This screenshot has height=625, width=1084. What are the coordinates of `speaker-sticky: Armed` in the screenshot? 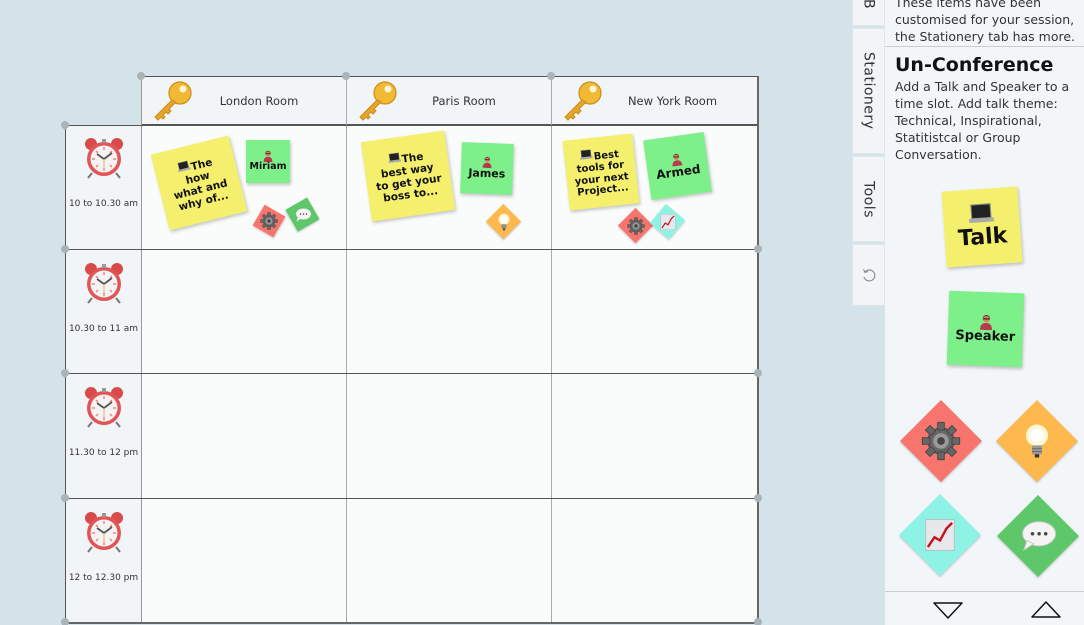 It's located at (677, 166).